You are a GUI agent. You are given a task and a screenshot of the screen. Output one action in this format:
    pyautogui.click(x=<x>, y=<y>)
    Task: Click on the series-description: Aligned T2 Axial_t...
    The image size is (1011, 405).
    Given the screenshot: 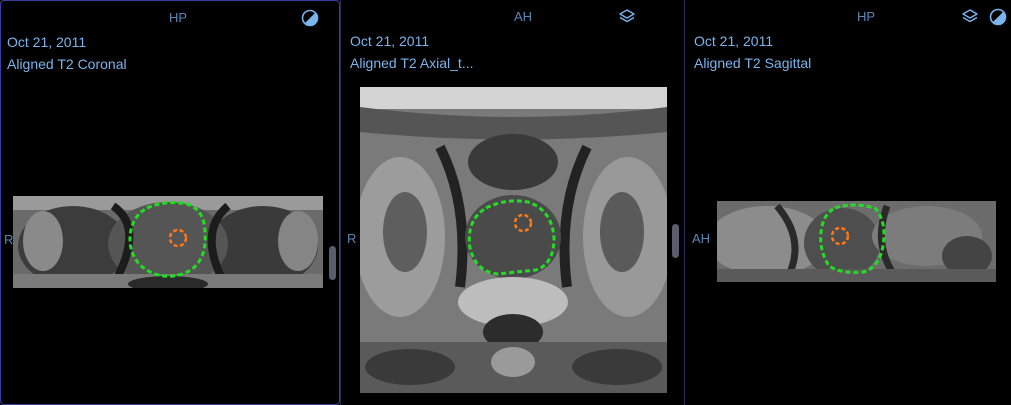 What is the action you would take?
    pyautogui.click(x=412, y=63)
    